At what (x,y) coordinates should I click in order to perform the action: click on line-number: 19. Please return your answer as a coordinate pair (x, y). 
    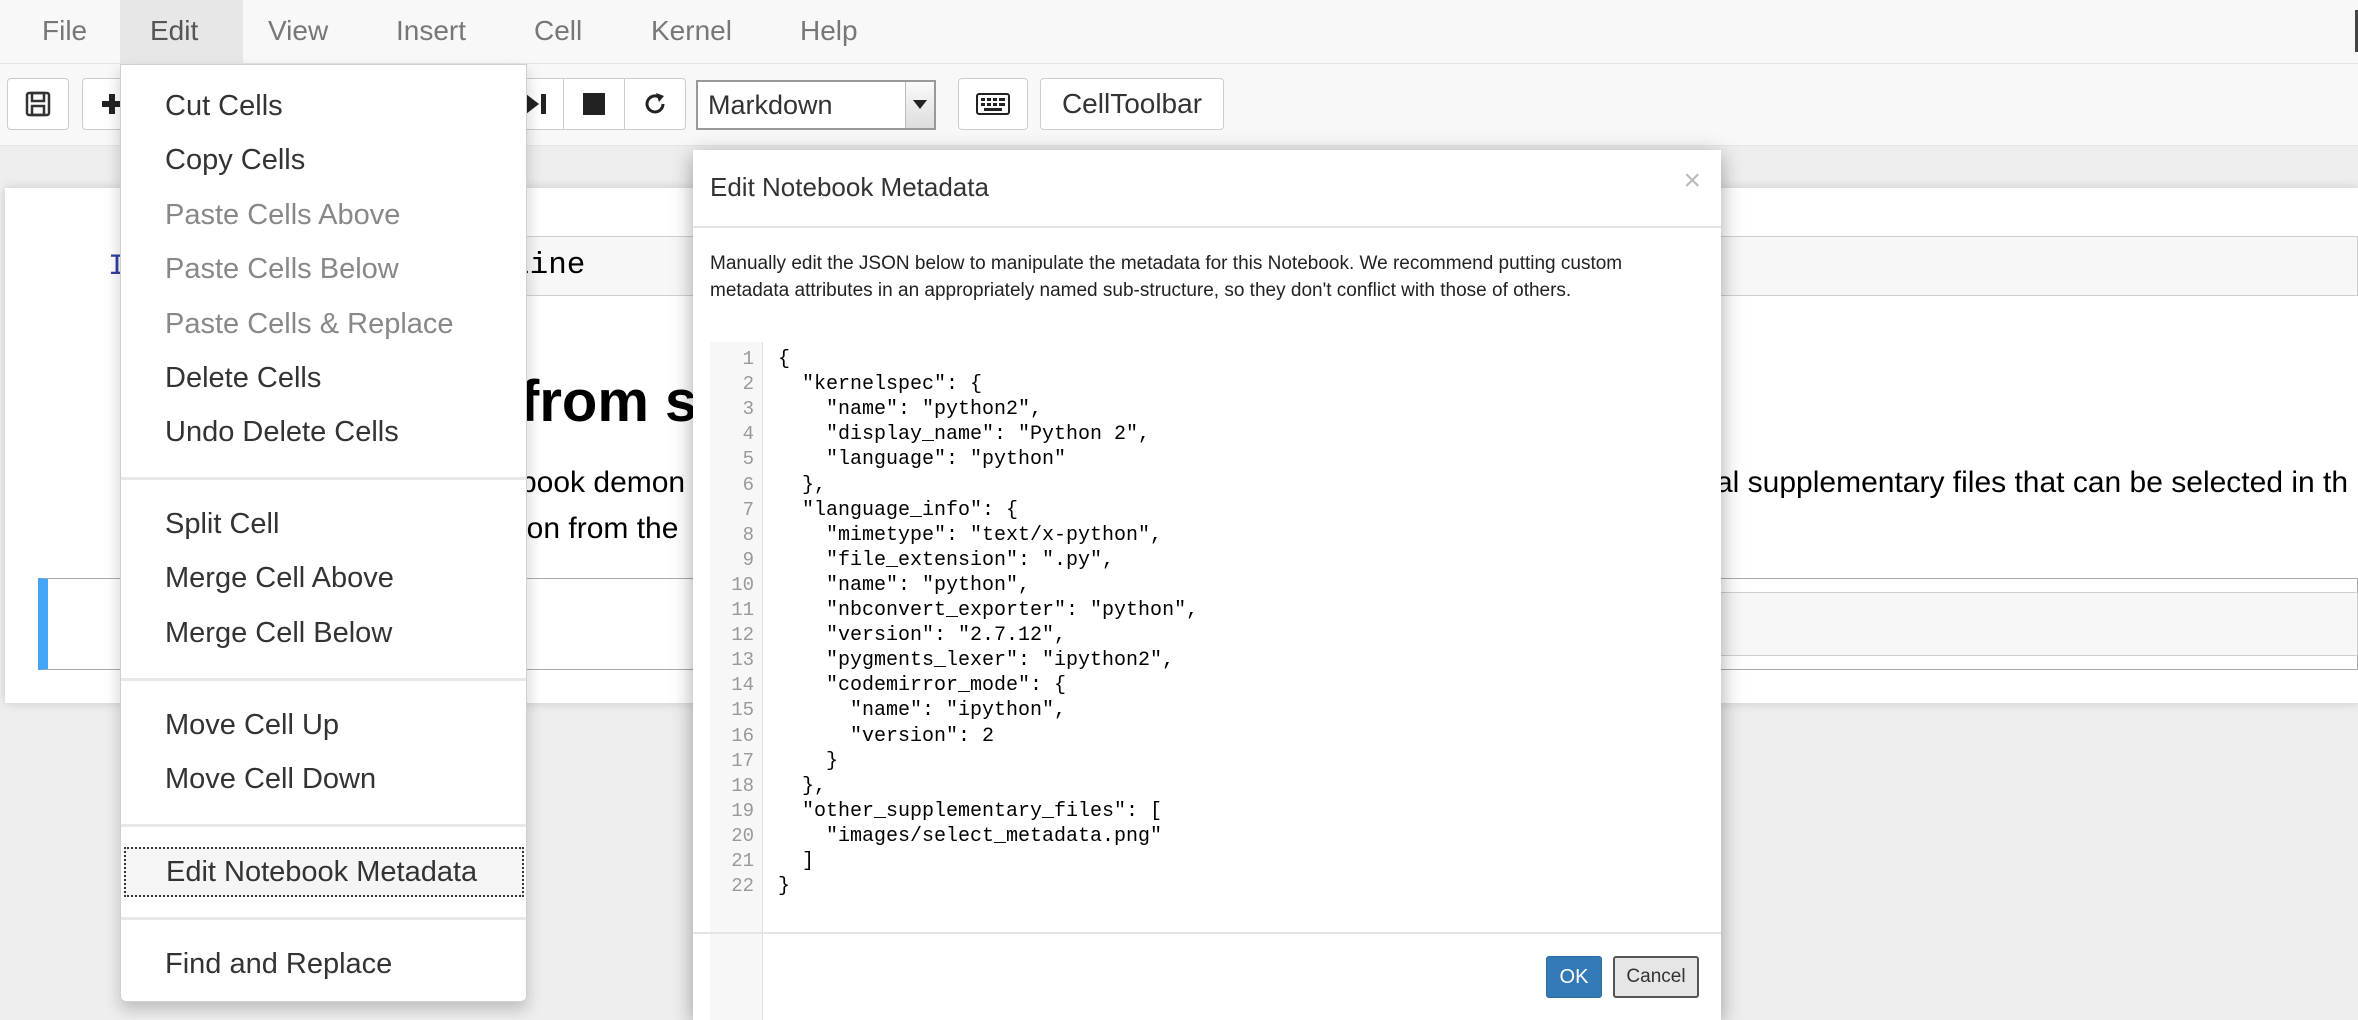
    Looking at the image, I should click on (742, 811).